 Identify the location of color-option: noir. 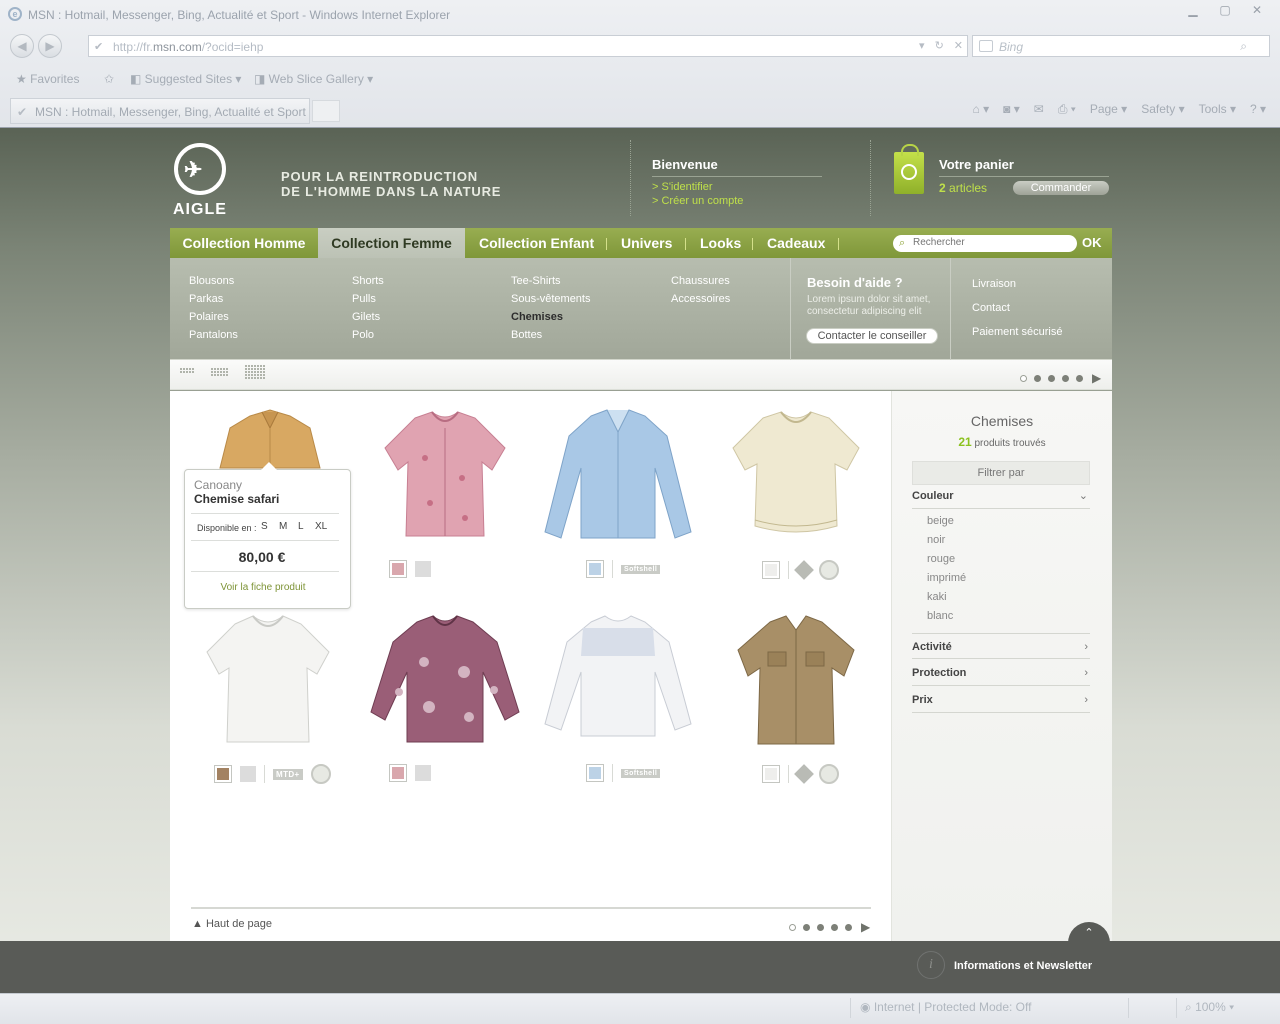
(936, 540).